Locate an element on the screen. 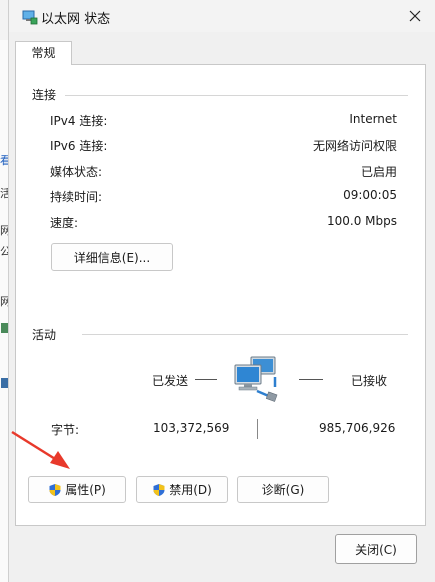 This screenshot has height=582, width=435. network-computers-icon is located at coordinates (256, 379).